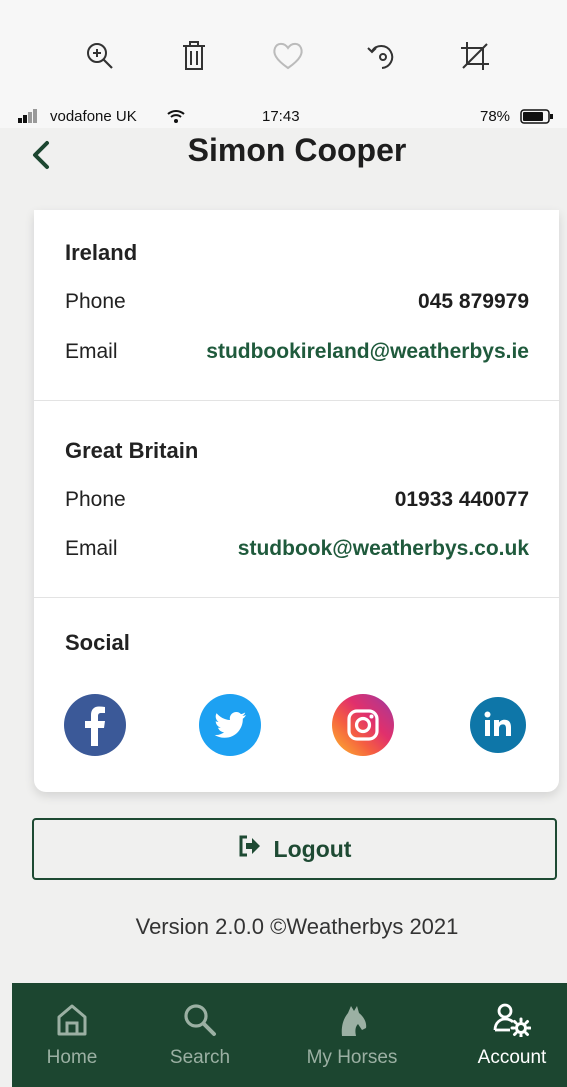  I want to click on tab-account-label: Account, so click(512, 1057).